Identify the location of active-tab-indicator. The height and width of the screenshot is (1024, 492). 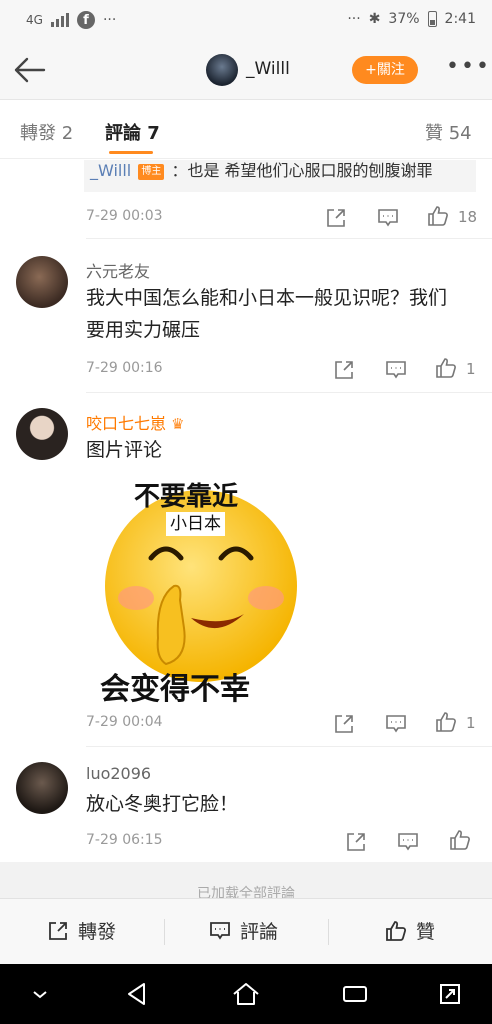
(131, 152).